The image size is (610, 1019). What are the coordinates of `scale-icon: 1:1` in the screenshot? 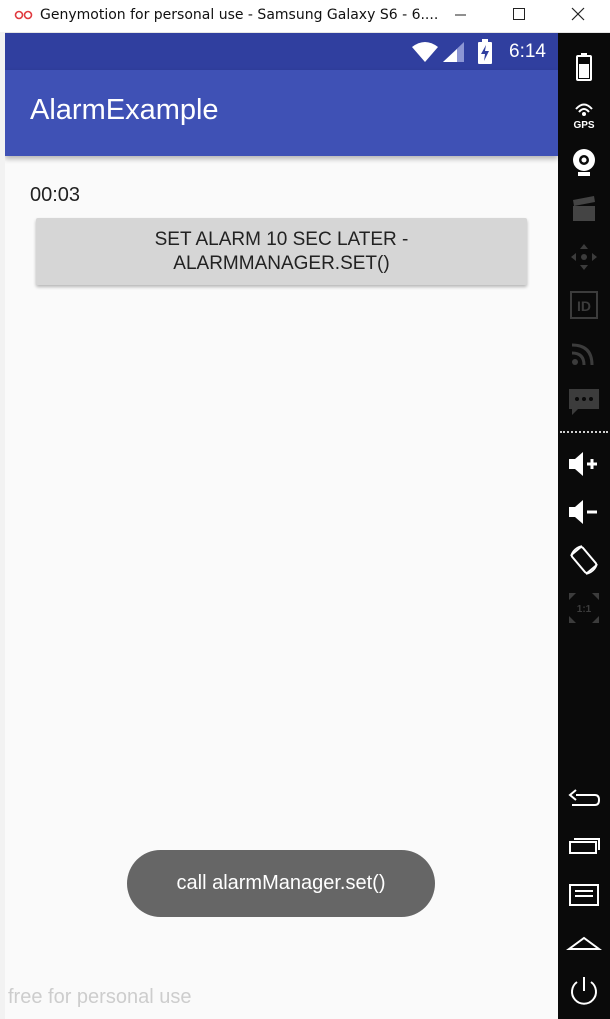 It's located at (584, 608).